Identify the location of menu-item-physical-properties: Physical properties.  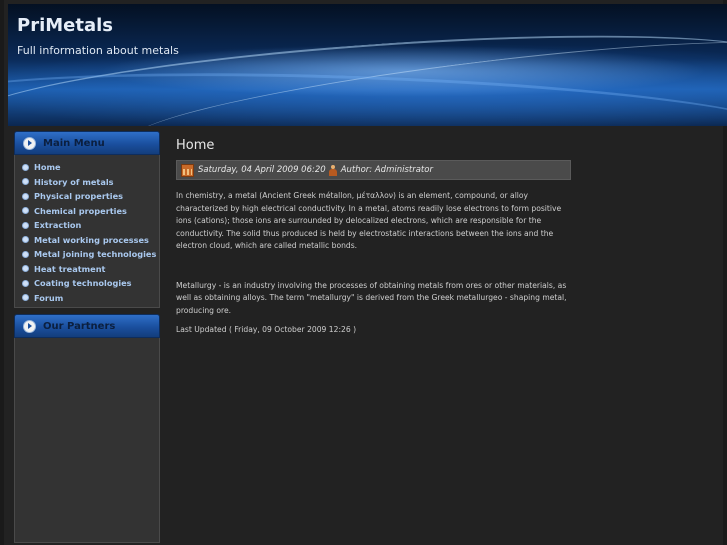
(87, 196).